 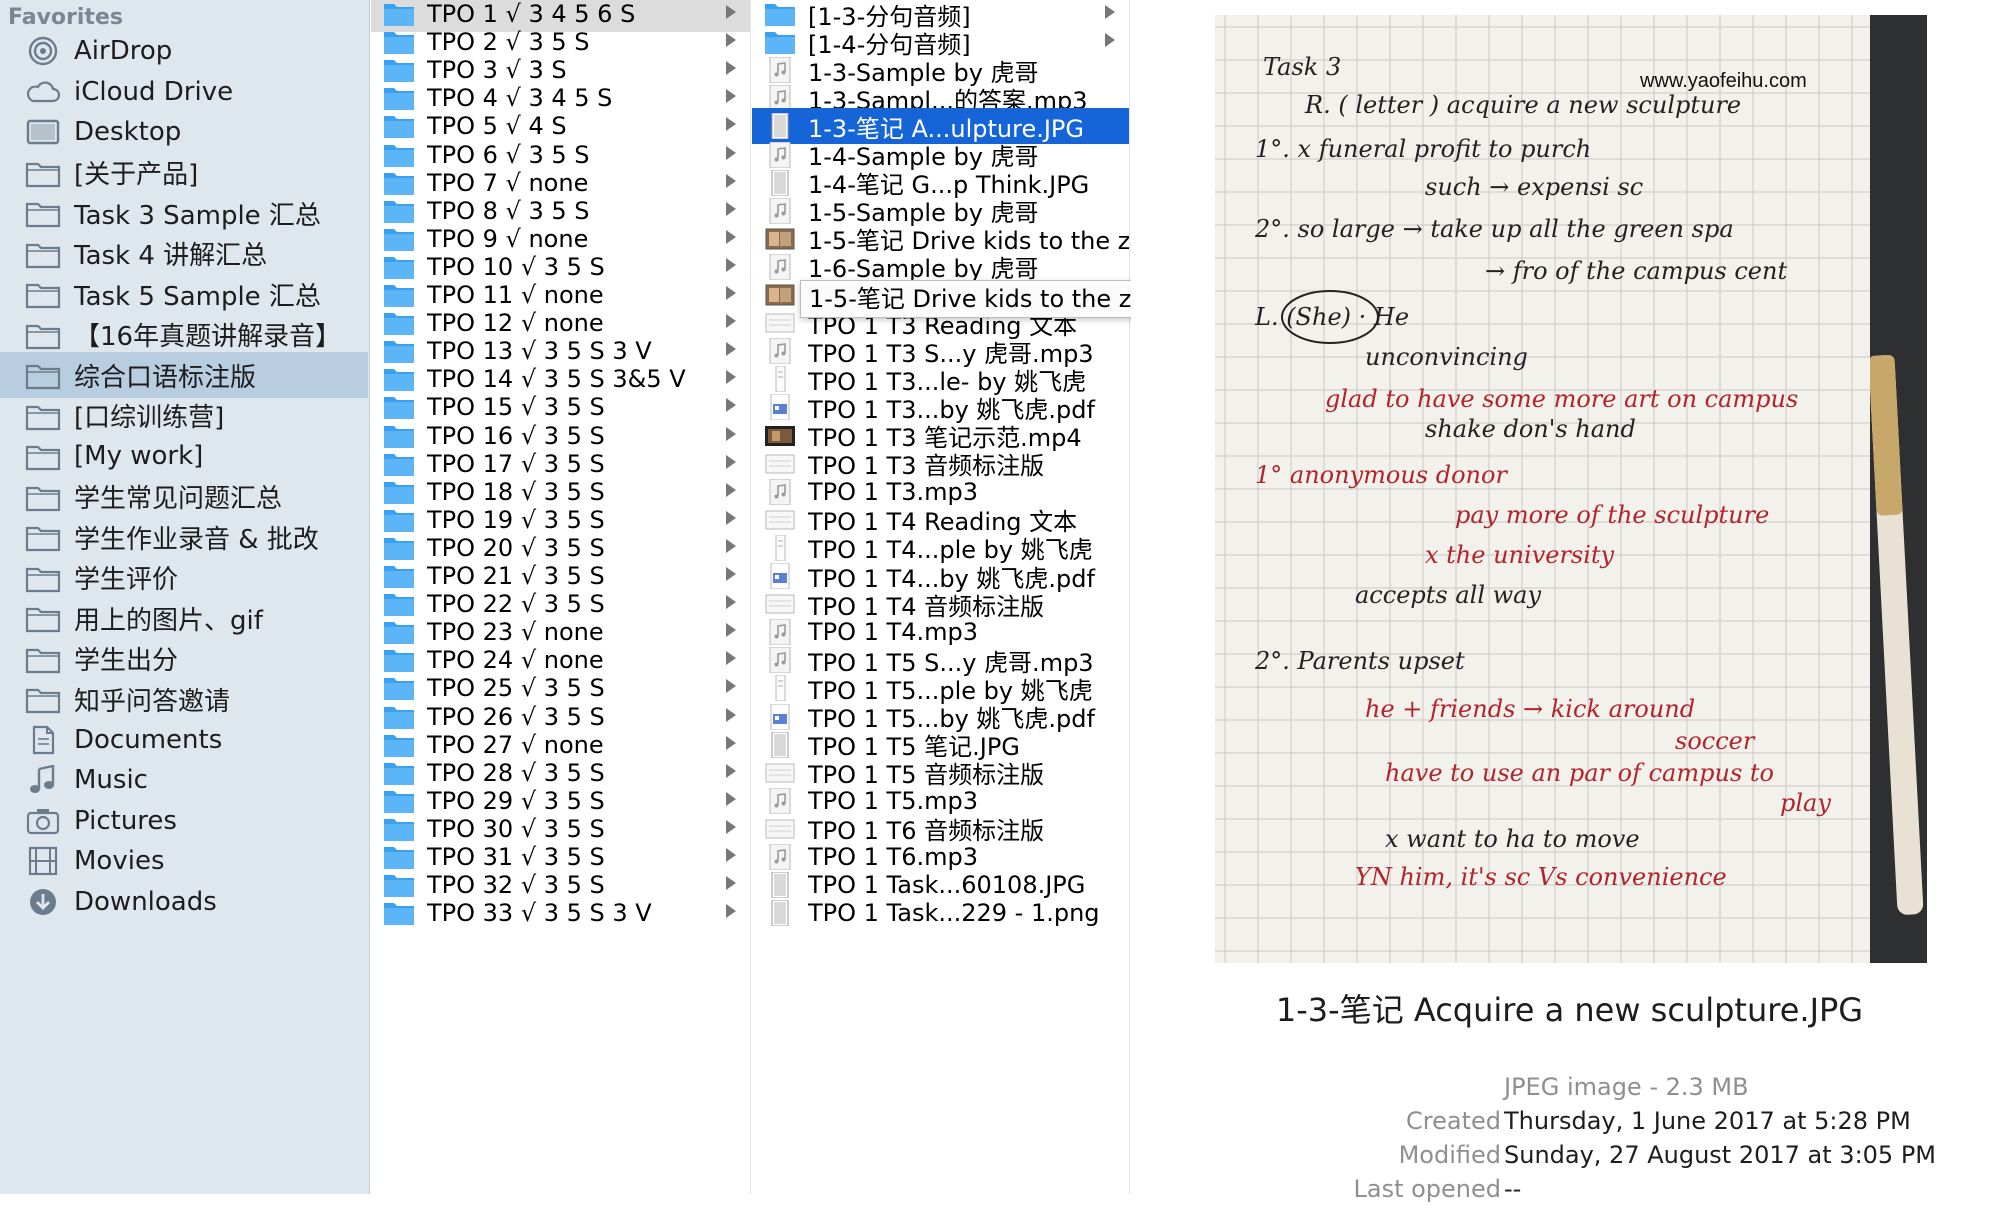 What do you see at coordinates (184, 132) in the screenshot?
I see `sidebar-item-2: Desktop` at bounding box center [184, 132].